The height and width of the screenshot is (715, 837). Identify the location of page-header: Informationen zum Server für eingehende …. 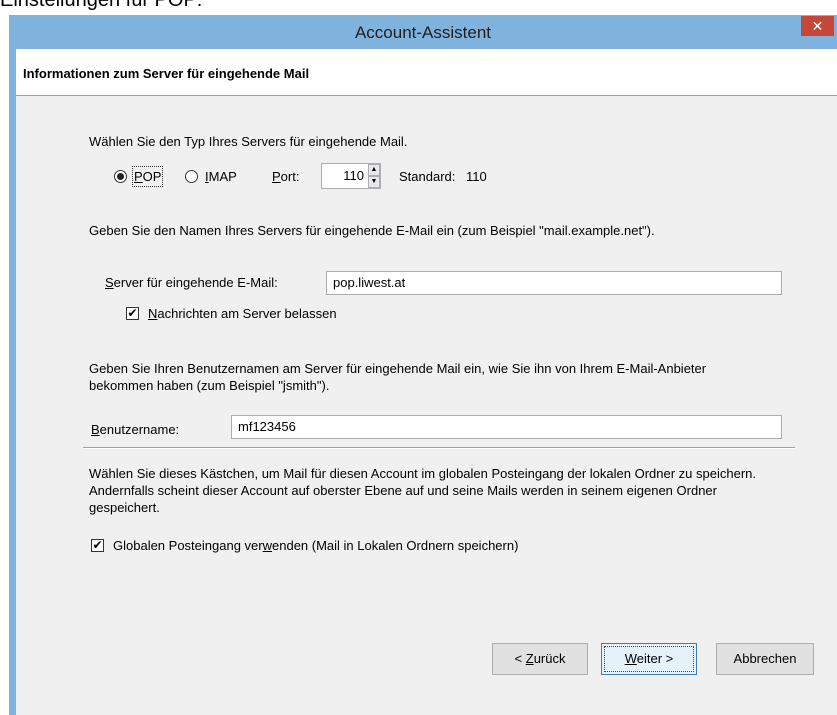
(426, 72).